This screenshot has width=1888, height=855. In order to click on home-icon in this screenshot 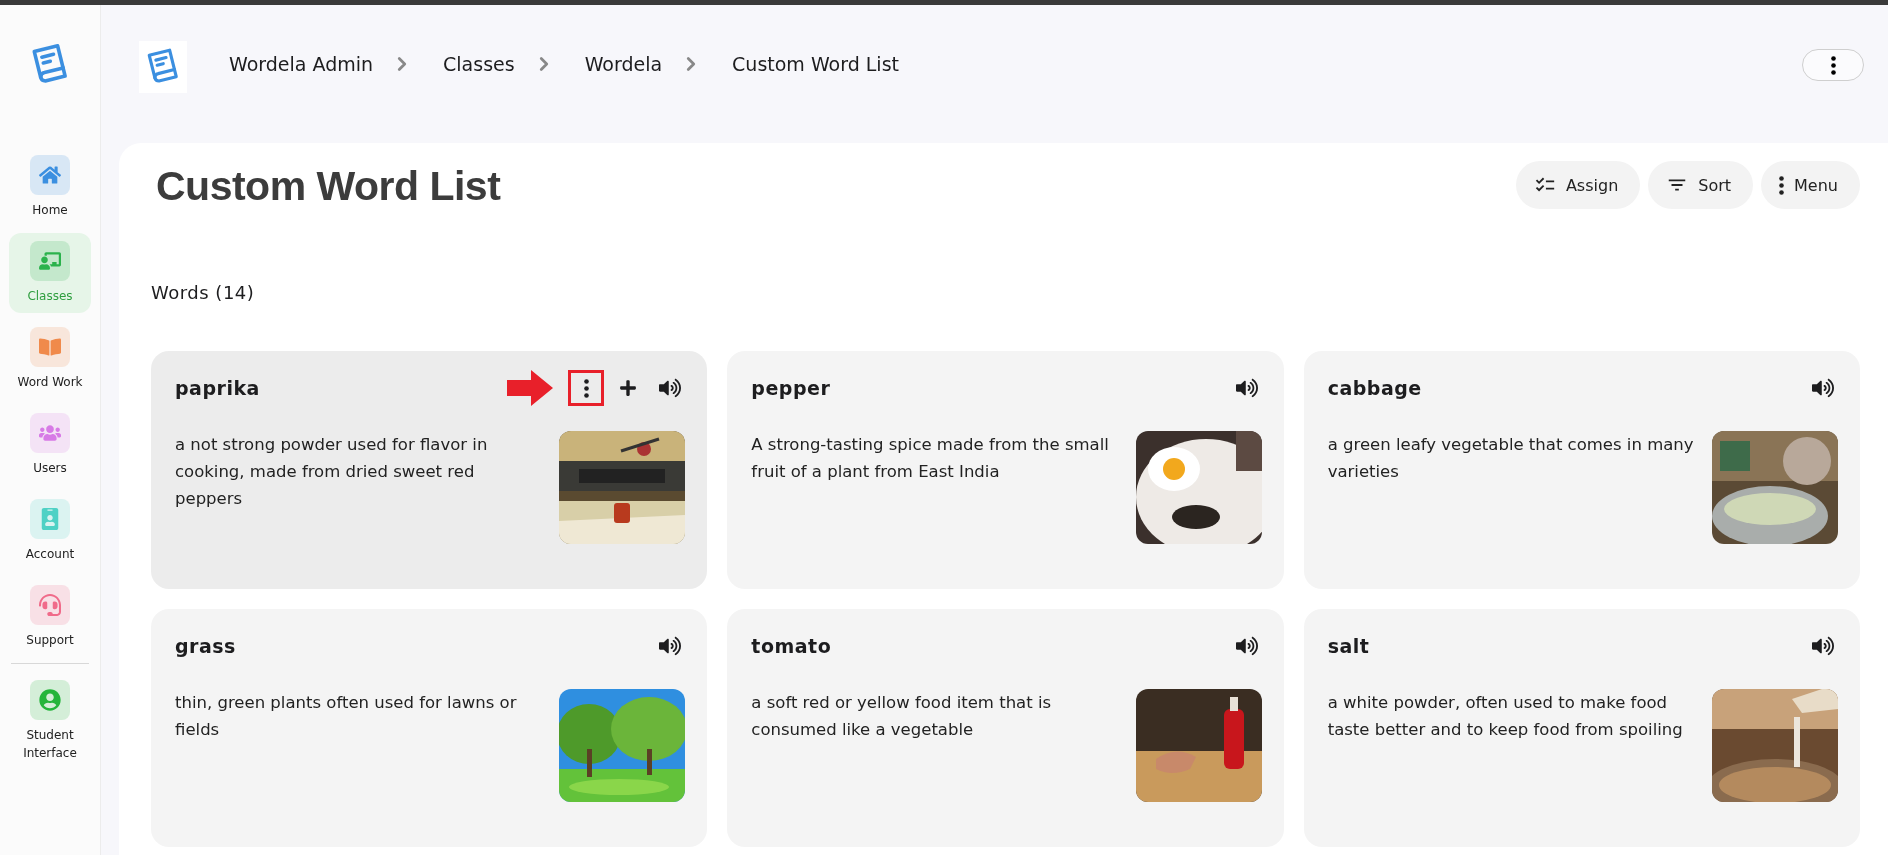, I will do `click(50, 175)`.